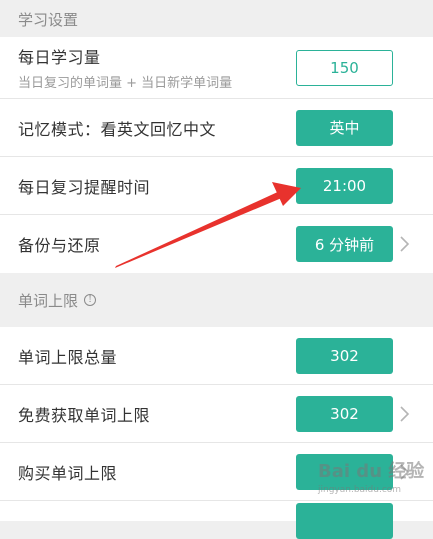 This screenshot has width=433, height=539. Describe the element at coordinates (216, 186) in the screenshot. I see `row-review-reminder-time: 每日复习提醒时间 21:00` at that location.